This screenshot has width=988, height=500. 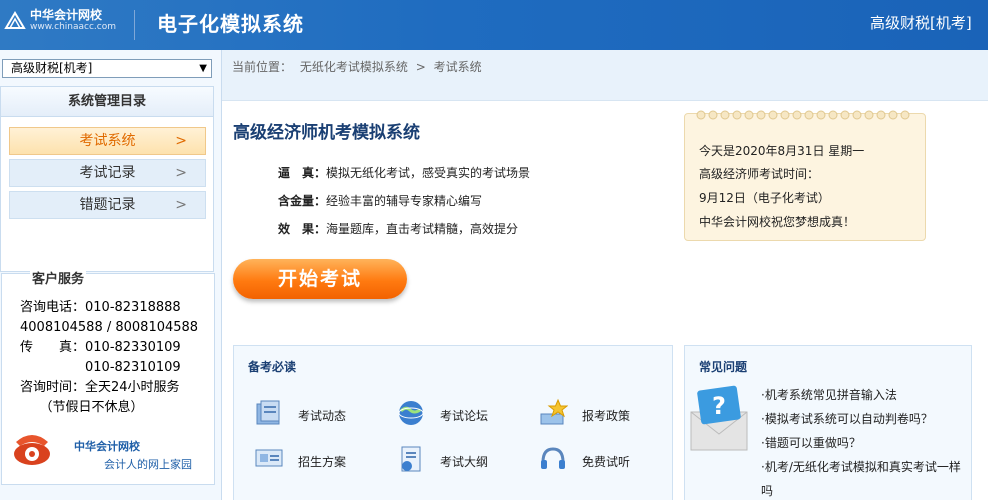 What do you see at coordinates (109, 327) in the screenshot?
I see `cs-line: 4008104588 / 8008104588` at bounding box center [109, 327].